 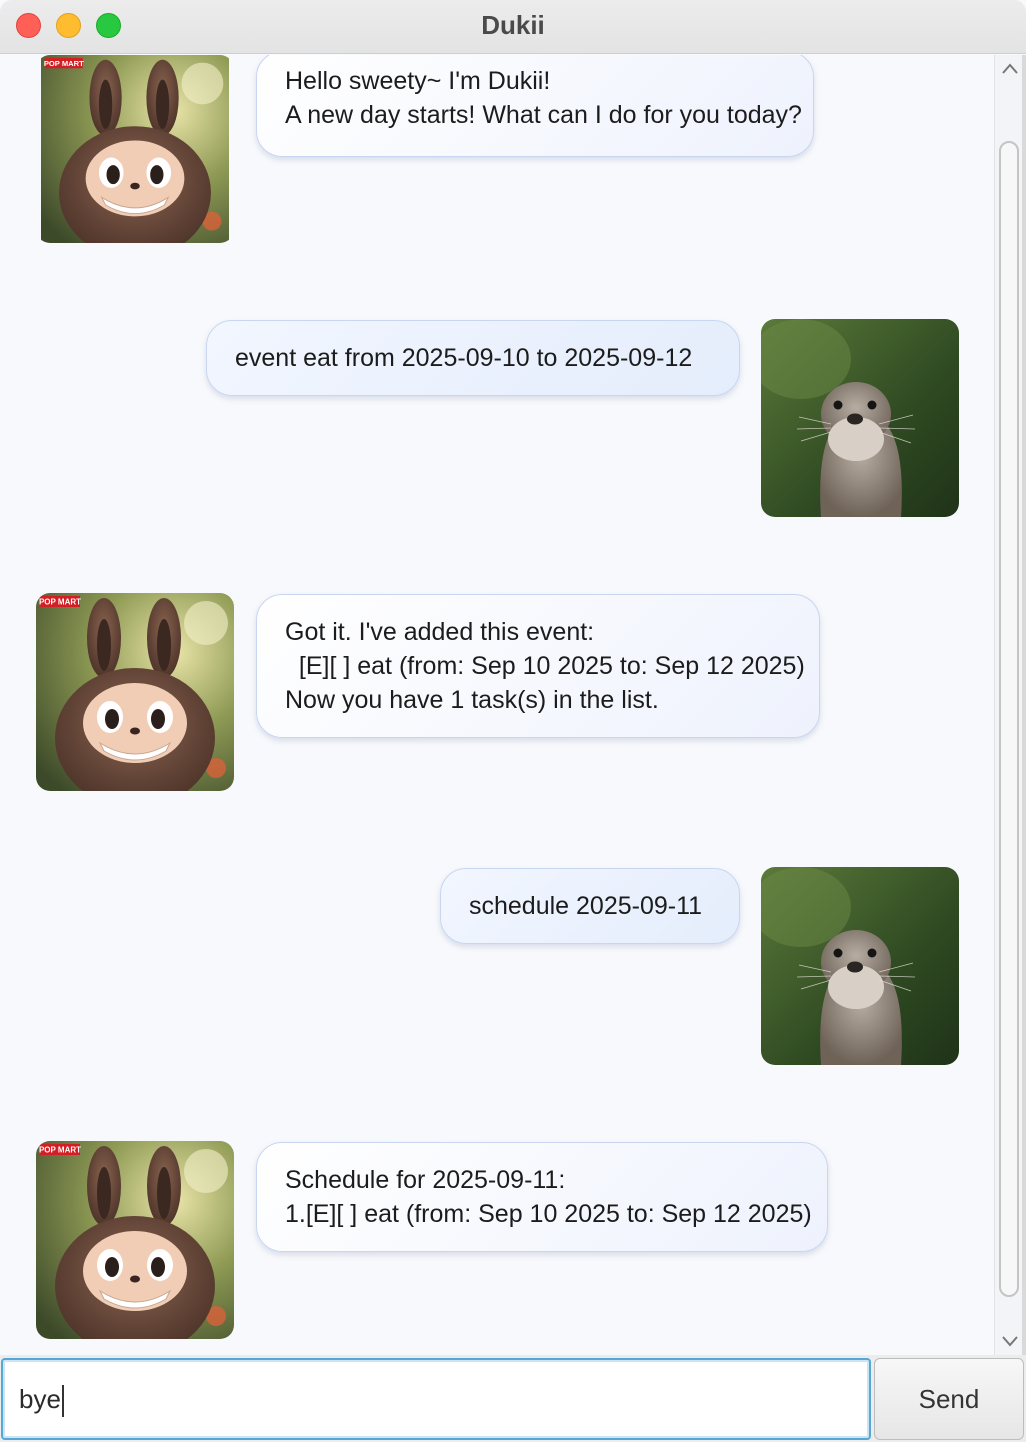 I want to click on text-caret, so click(x=62, y=1401).